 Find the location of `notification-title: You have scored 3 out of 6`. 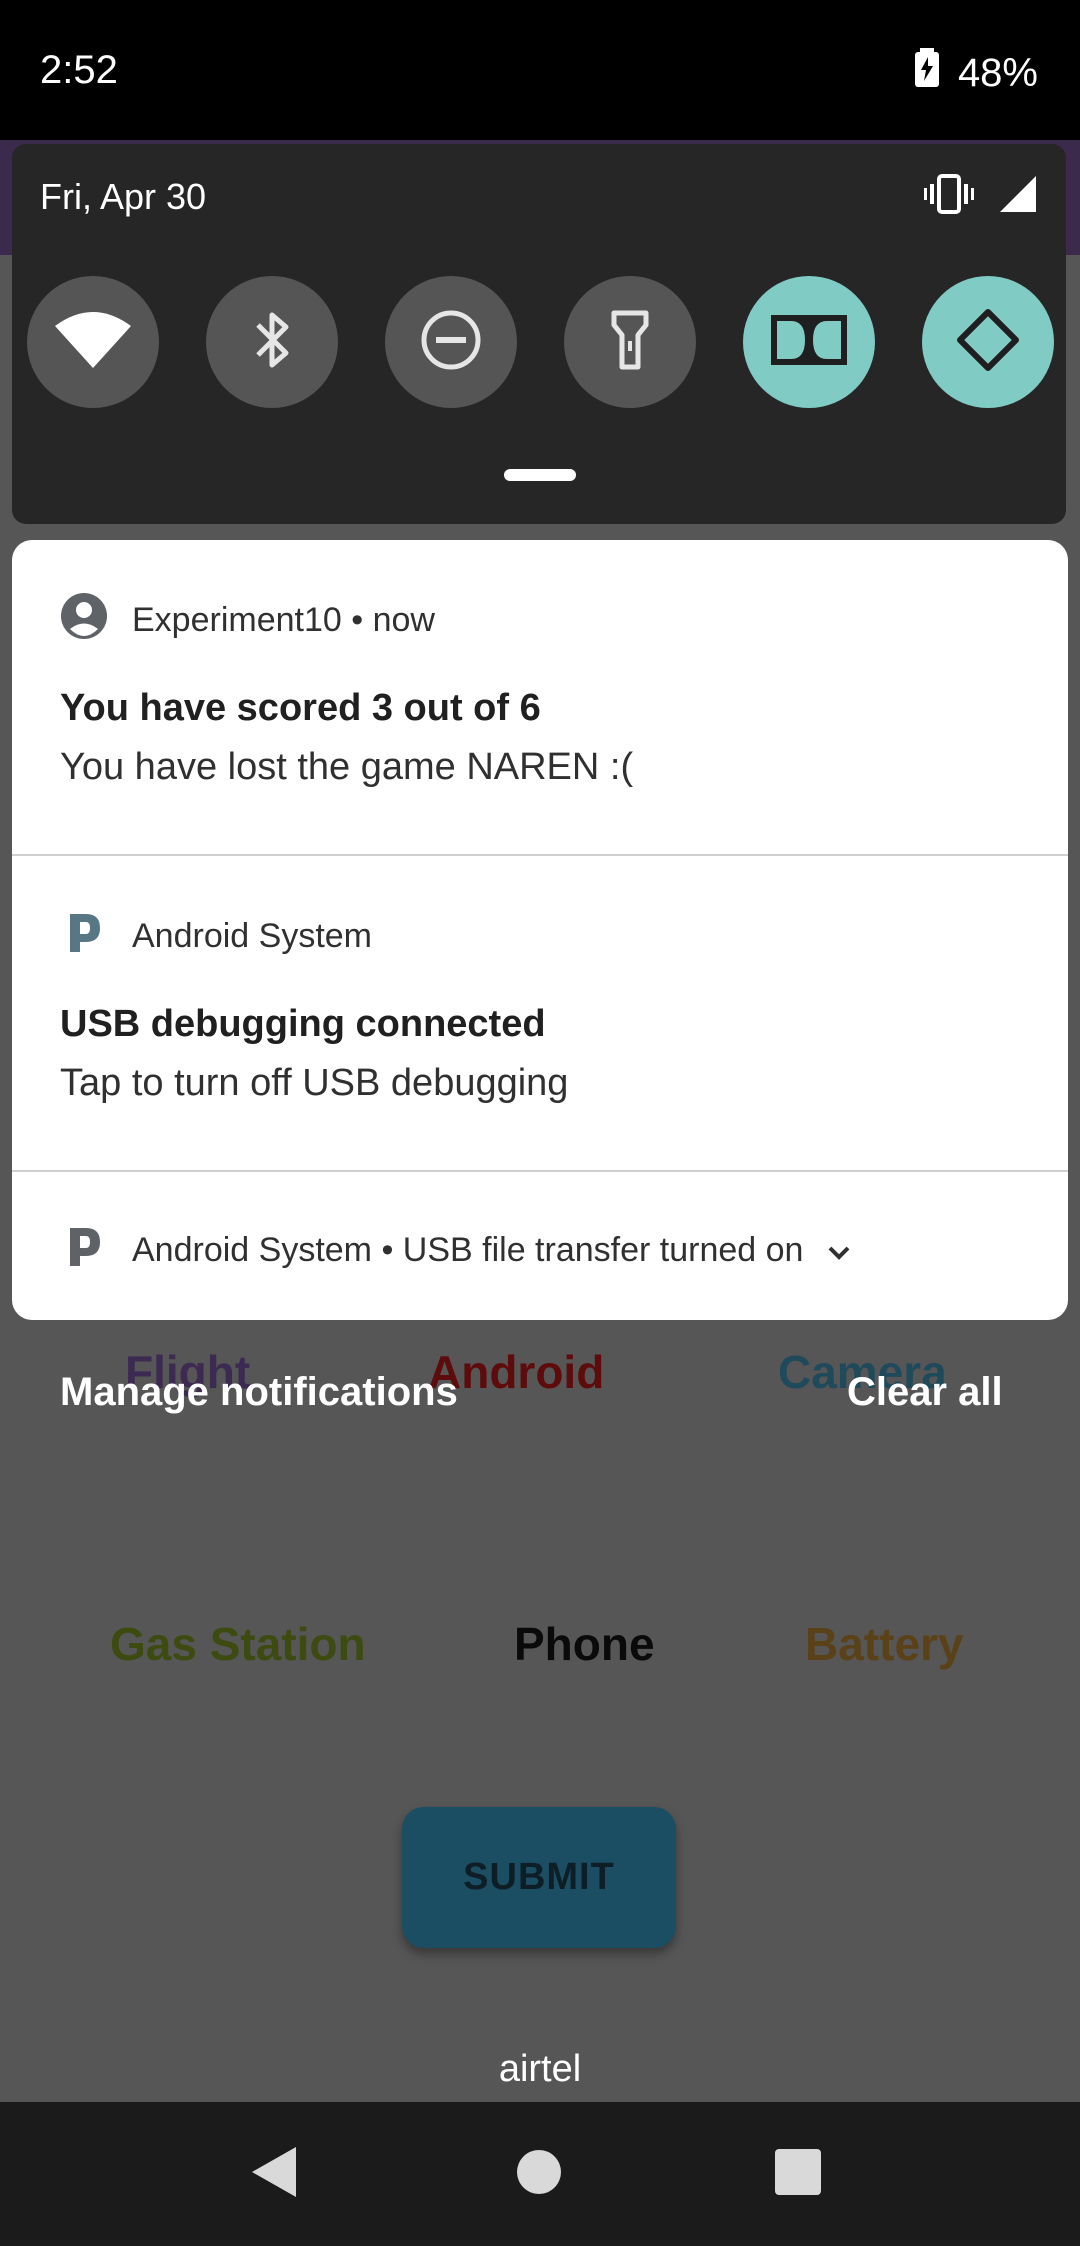

notification-title: You have scored 3 out of 6 is located at coordinates (300, 708).